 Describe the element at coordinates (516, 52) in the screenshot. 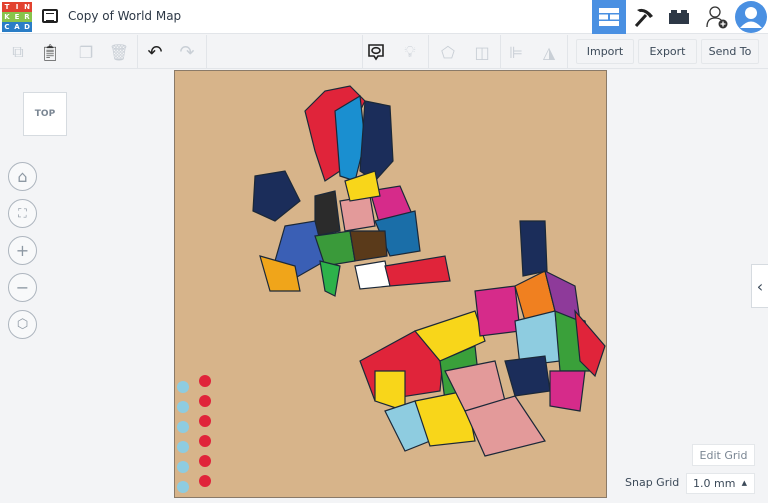

I see `align-icon: ⊫` at that location.